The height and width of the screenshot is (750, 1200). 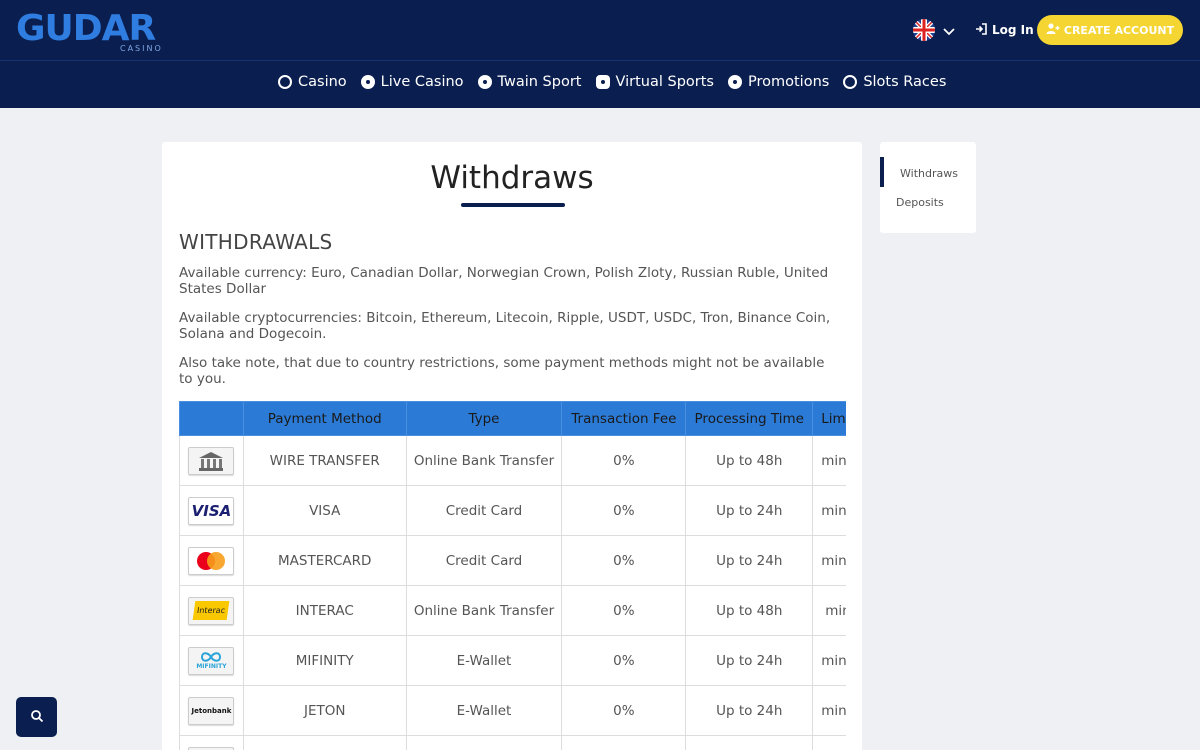 What do you see at coordinates (211, 510) in the screenshot?
I see `visa-icon: VISA` at bounding box center [211, 510].